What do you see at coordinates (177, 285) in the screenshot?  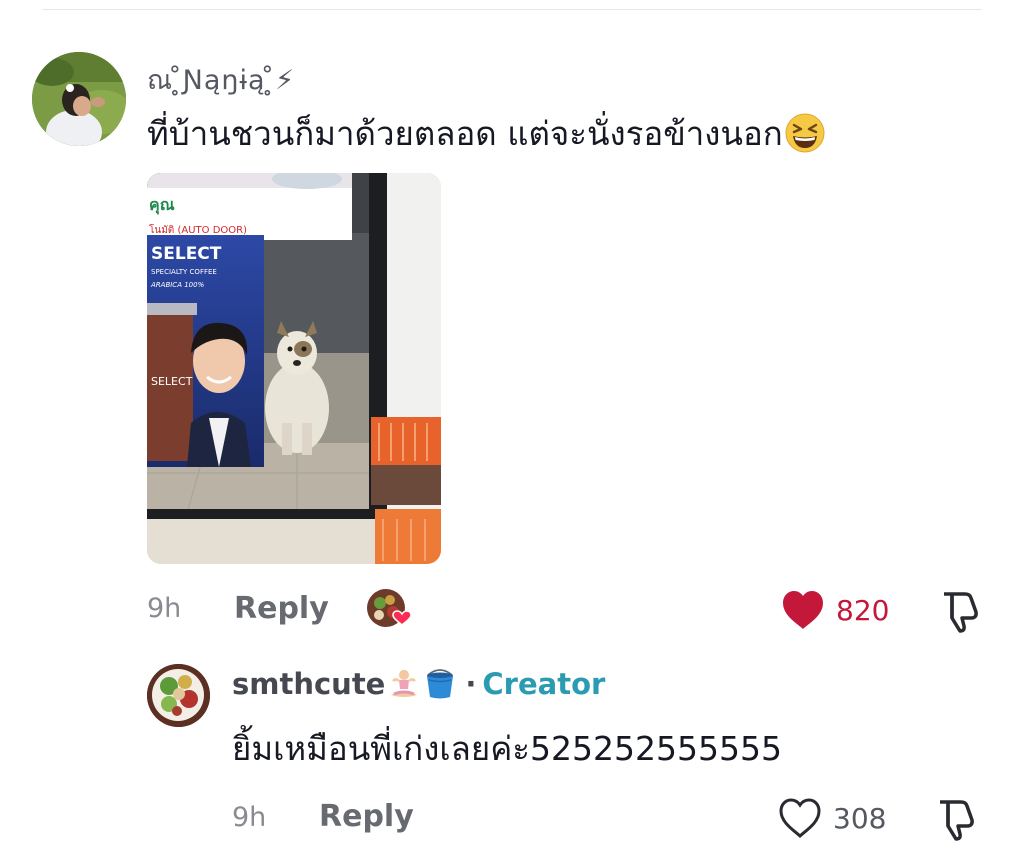 I see `poster-arabica: ARABICA 100%` at bounding box center [177, 285].